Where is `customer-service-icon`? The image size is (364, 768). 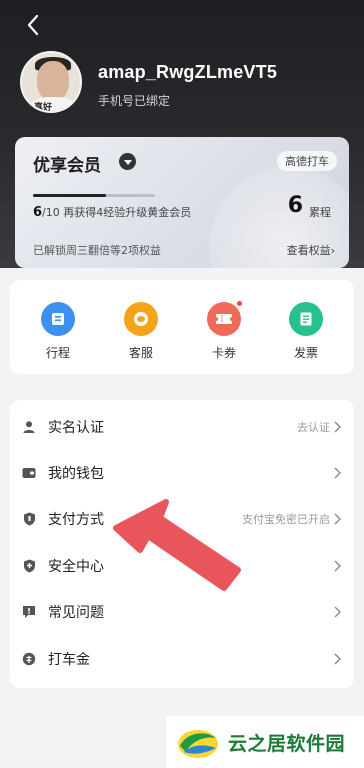
customer-service-icon is located at coordinates (141, 319).